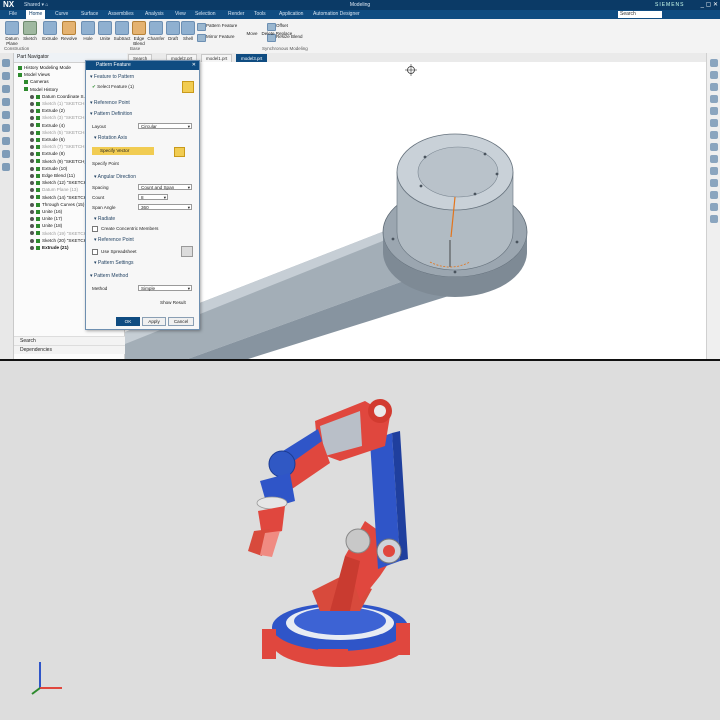 Image resolution: width=720 pixels, height=720 pixels. Describe the element at coordinates (61, 14) in the screenshot. I see `menu-tab-curve: Curve` at that location.